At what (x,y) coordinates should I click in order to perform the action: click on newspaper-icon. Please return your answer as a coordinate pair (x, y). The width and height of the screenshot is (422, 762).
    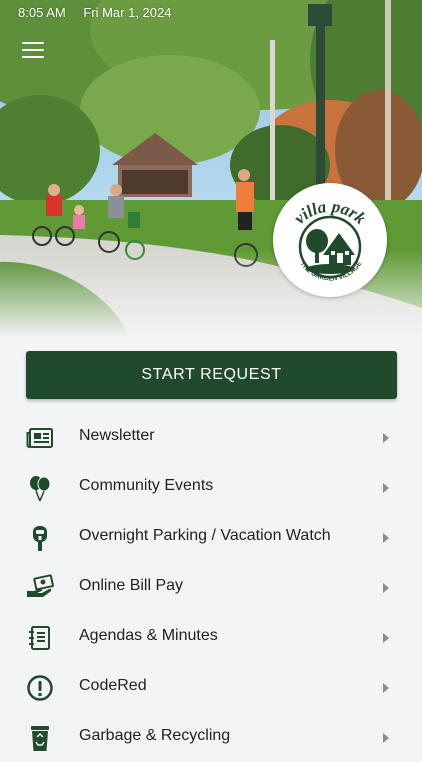
    Looking at the image, I should click on (40, 438).